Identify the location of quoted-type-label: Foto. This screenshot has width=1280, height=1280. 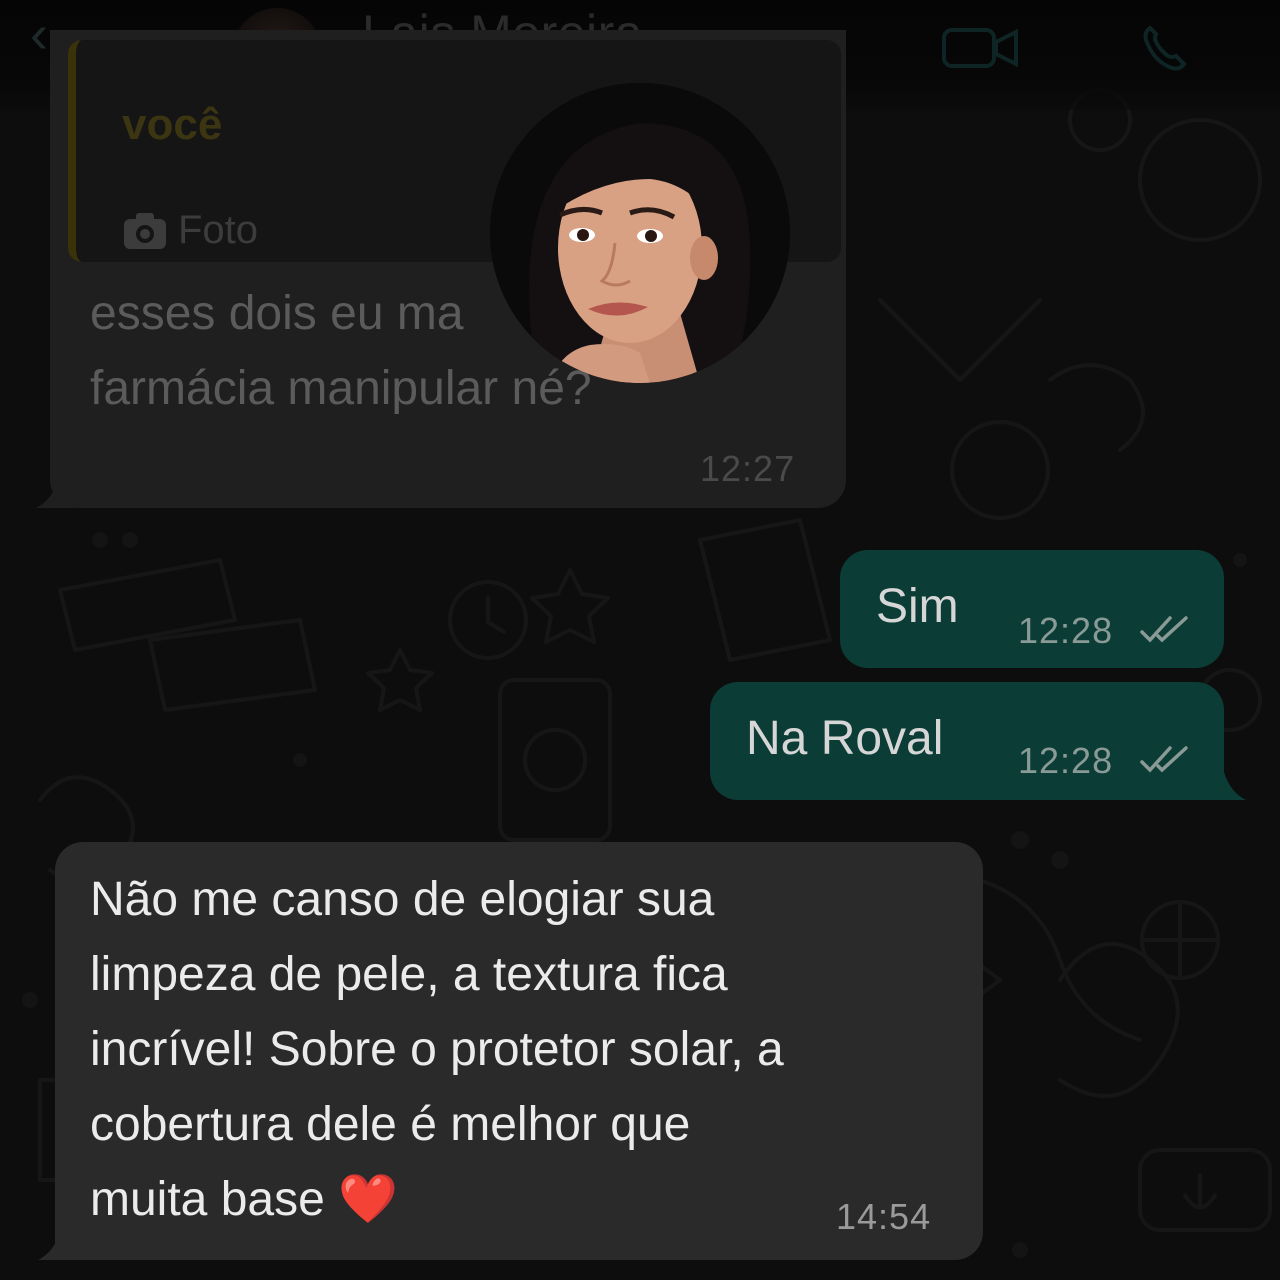
(218, 230).